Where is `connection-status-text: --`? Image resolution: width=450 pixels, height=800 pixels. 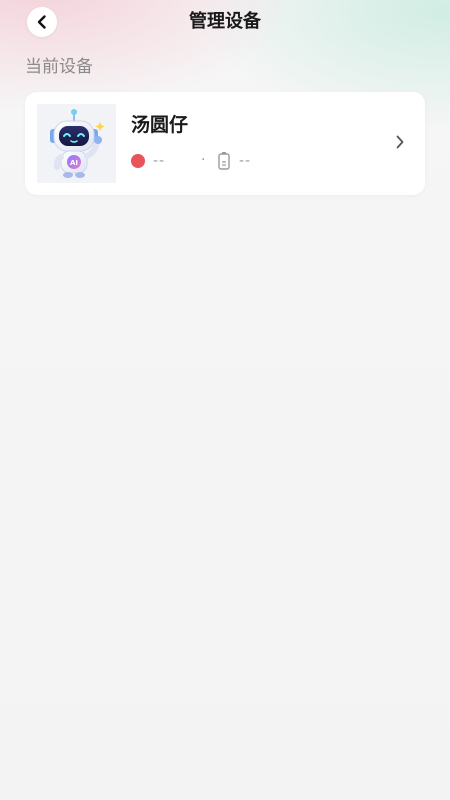 connection-status-text: -- is located at coordinates (159, 161).